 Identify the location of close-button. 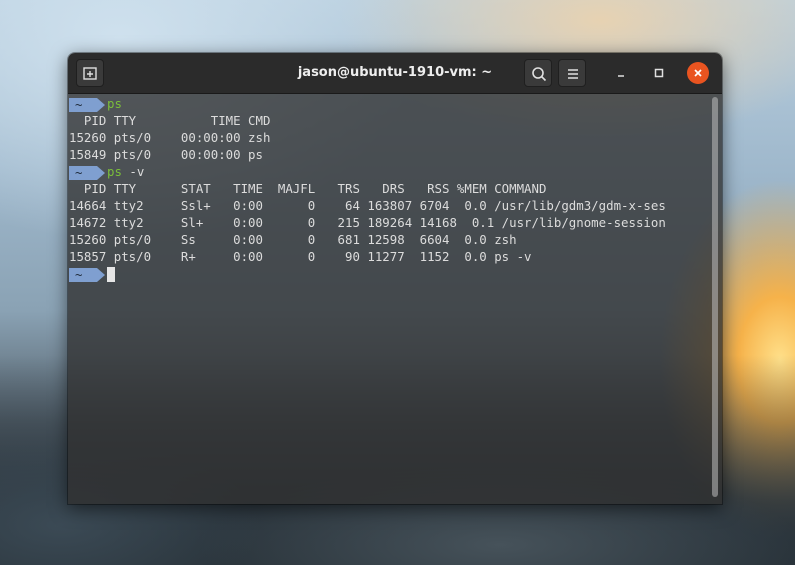
(698, 73).